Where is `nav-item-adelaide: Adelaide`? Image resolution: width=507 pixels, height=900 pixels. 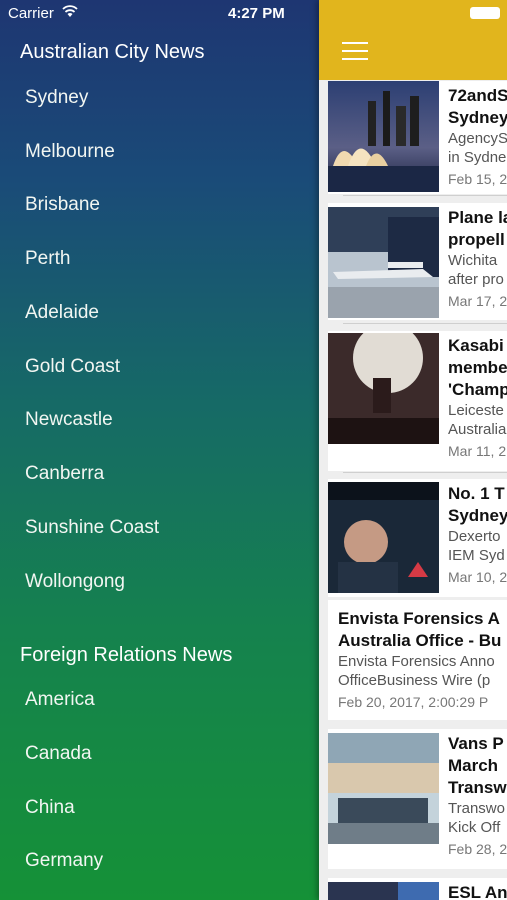 nav-item-adelaide: Adelaide is located at coordinates (155, 313).